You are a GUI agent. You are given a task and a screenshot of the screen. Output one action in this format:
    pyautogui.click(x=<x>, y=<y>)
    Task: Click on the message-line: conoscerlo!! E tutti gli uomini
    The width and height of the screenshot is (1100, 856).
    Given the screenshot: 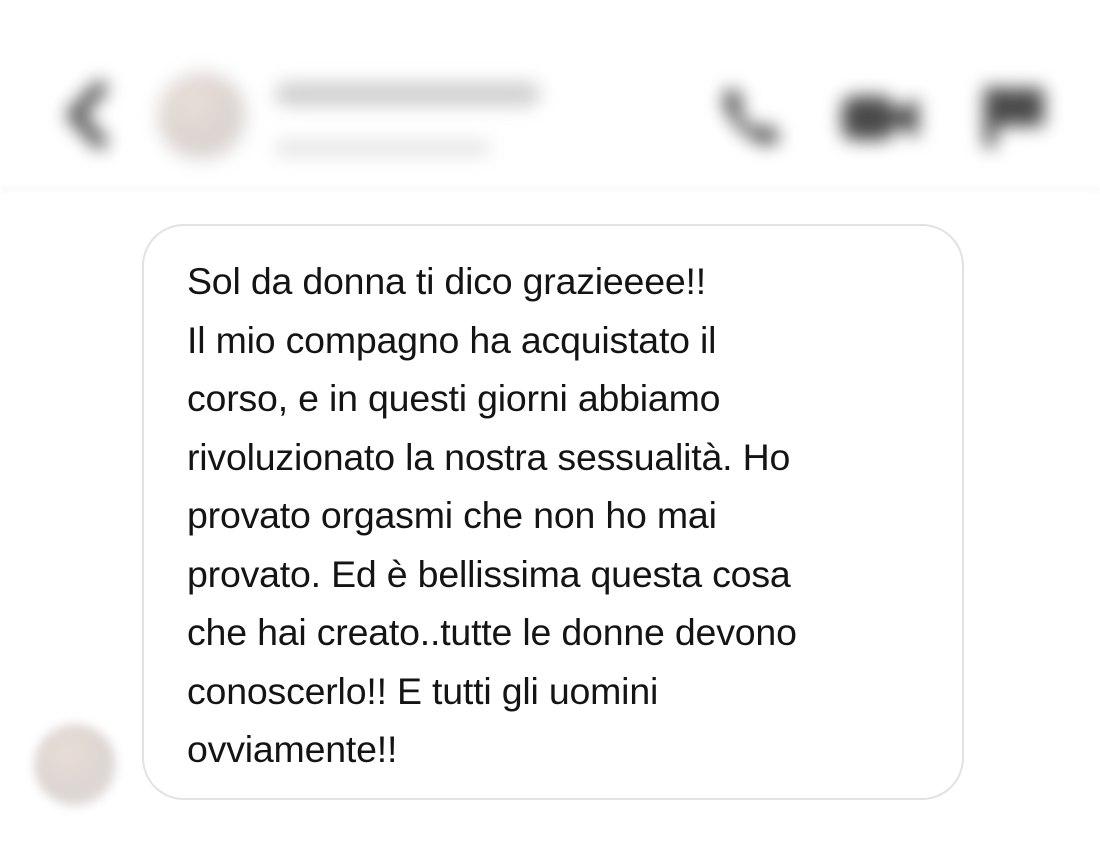 What is the action you would take?
    pyautogui.click(x=423, y=690)
    